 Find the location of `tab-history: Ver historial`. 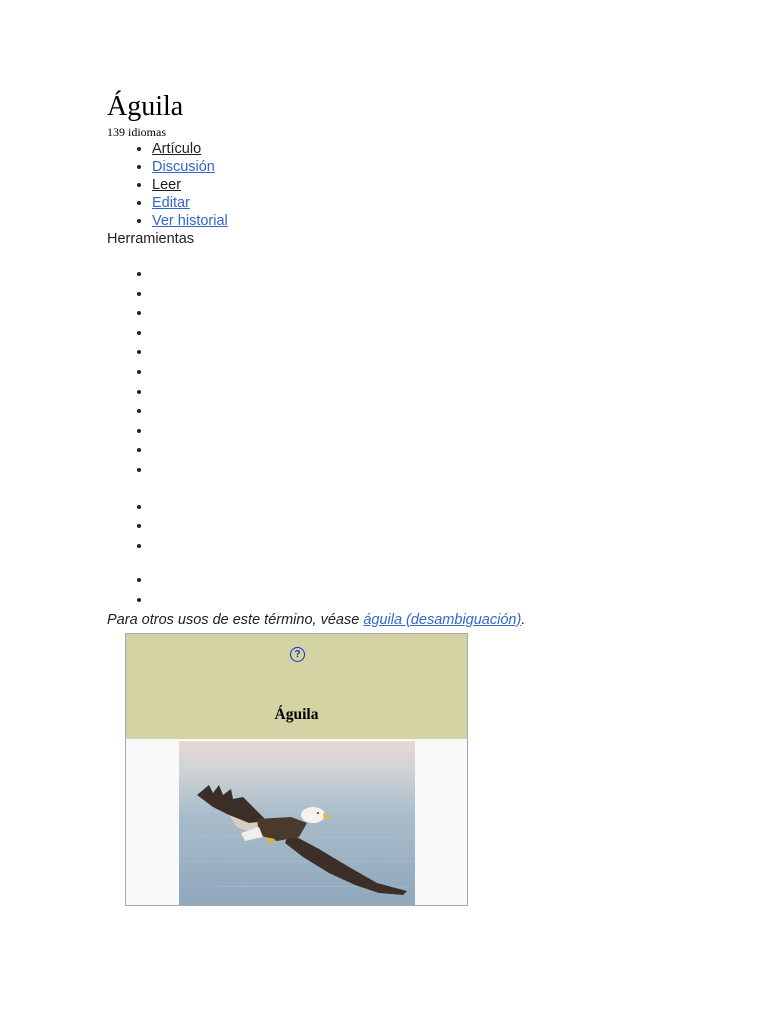

tab-history: Ver historial is located at coordinates (190, 221).